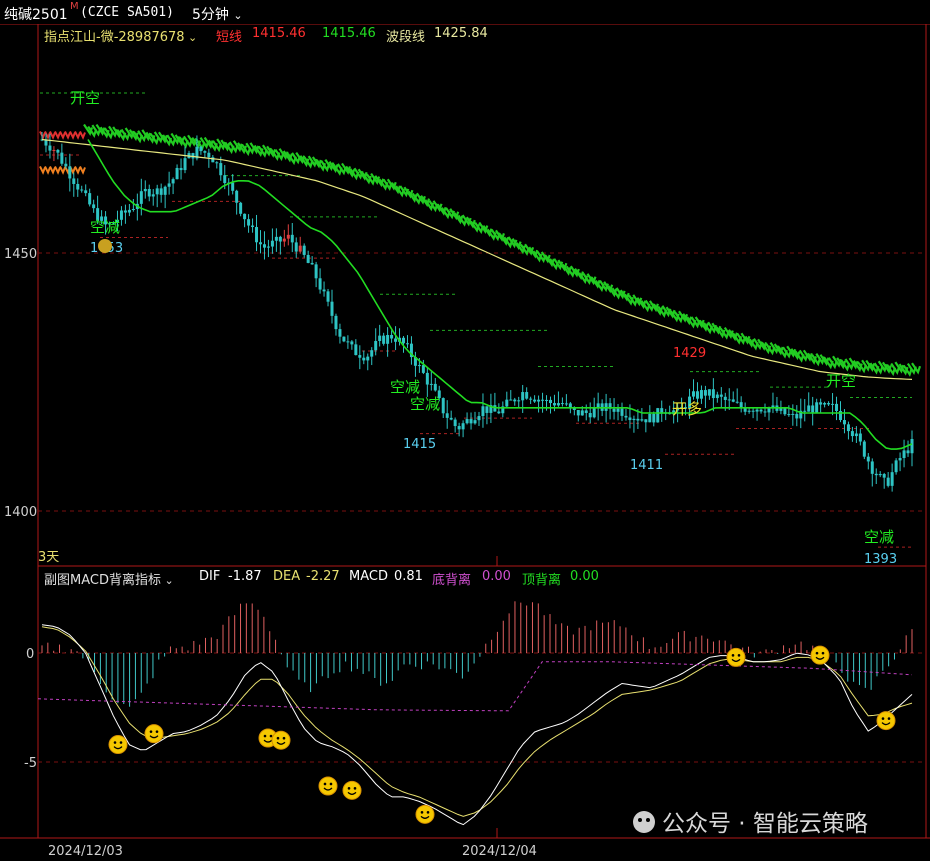 This screenshot has width=930, height=861. I want to click on contract-code: (CZCE SA501), so click(127, 12).